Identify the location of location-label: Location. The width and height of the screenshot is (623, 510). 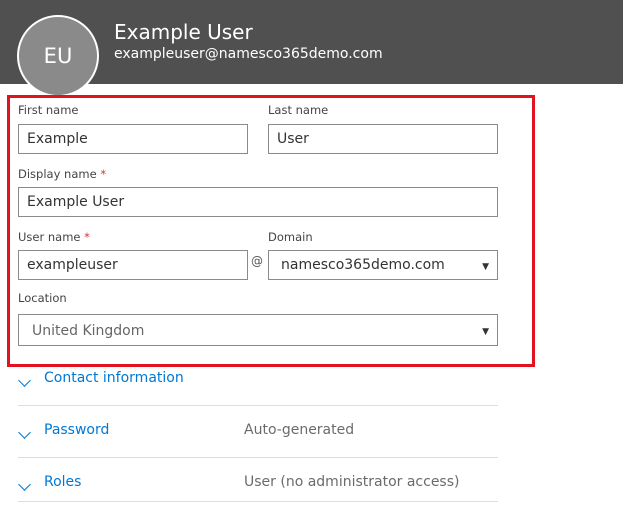
(42, 298).